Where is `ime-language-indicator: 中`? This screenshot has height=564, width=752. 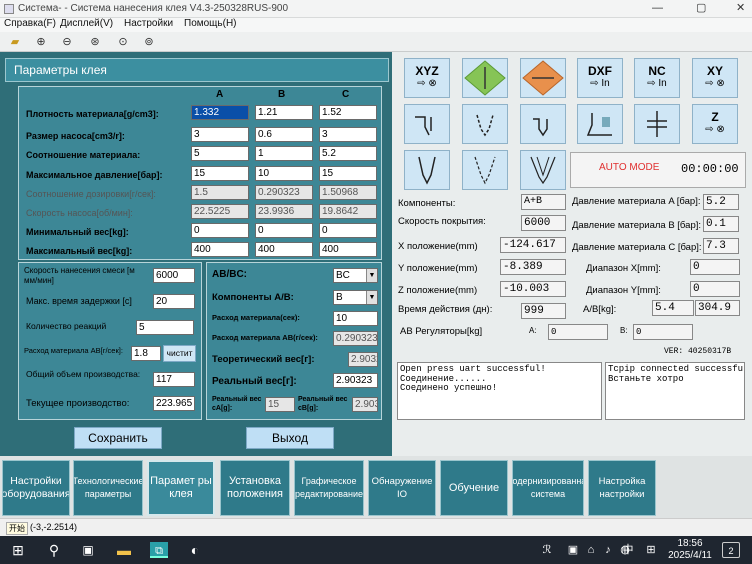
ime-language-indicator: 中 is located at coordinates (628, 550).